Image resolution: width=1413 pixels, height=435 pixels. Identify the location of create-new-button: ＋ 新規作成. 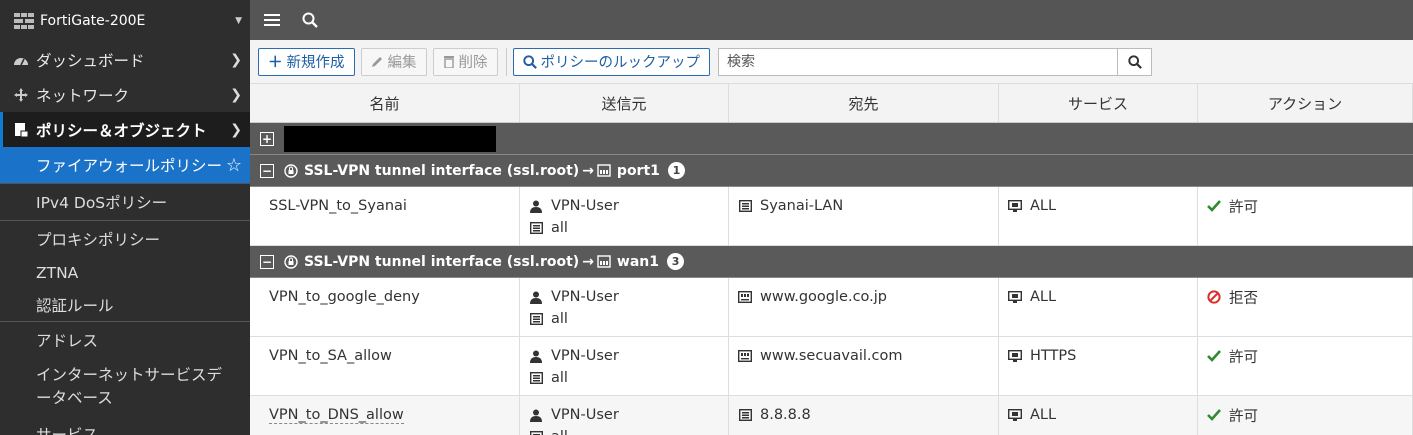
(306, 61).